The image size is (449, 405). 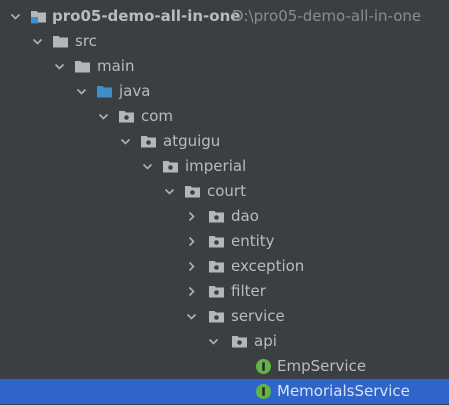 I want to click on tree-node-label: main, so click(x=116, y=66).